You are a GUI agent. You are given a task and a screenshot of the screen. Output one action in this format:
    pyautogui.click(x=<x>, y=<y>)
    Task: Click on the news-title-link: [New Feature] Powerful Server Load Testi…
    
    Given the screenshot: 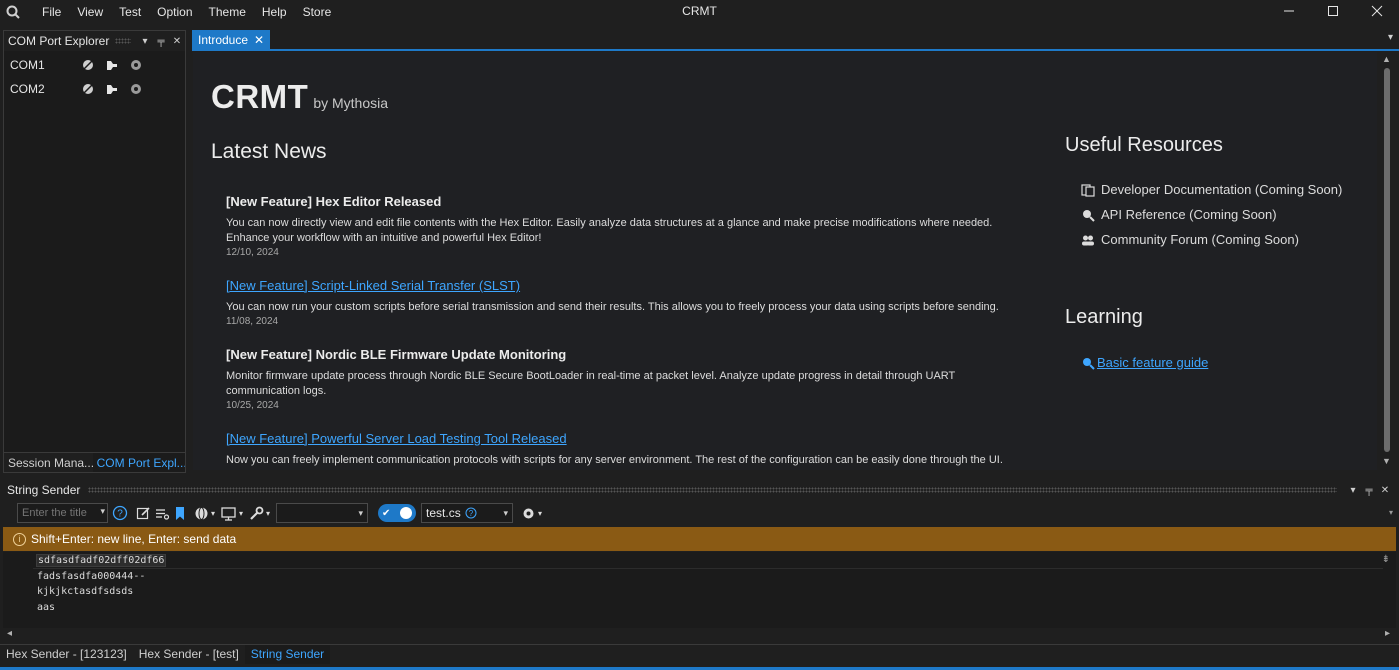 What is the action you would take?
    pyautogui.click(x=626, y=438)
    